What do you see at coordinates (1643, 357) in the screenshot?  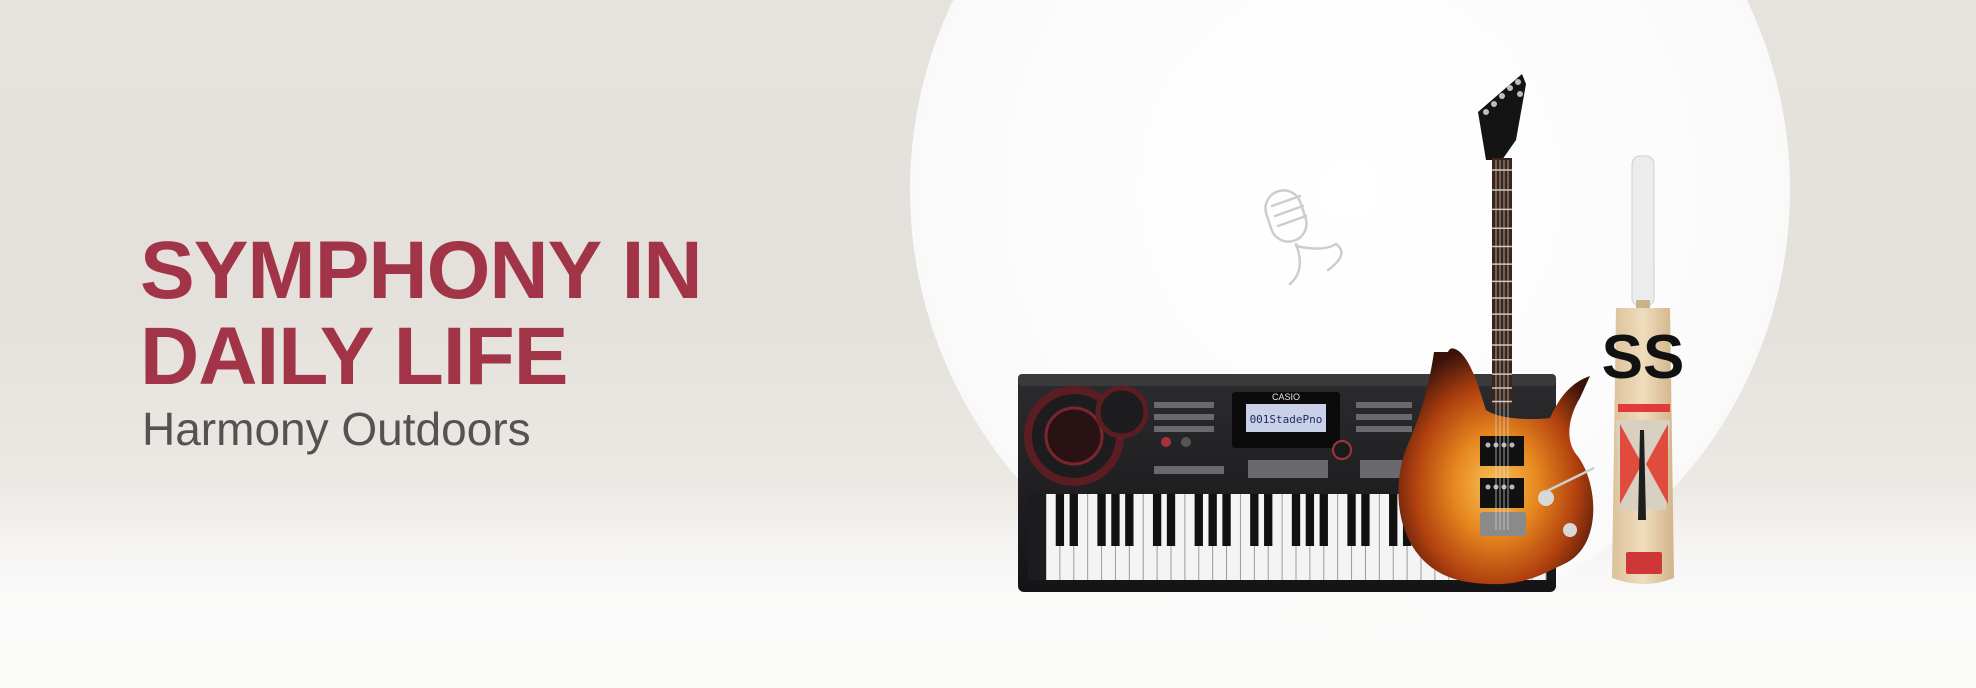 I see `bat-brand-logo: SS` at bounding box center [1643, 357].